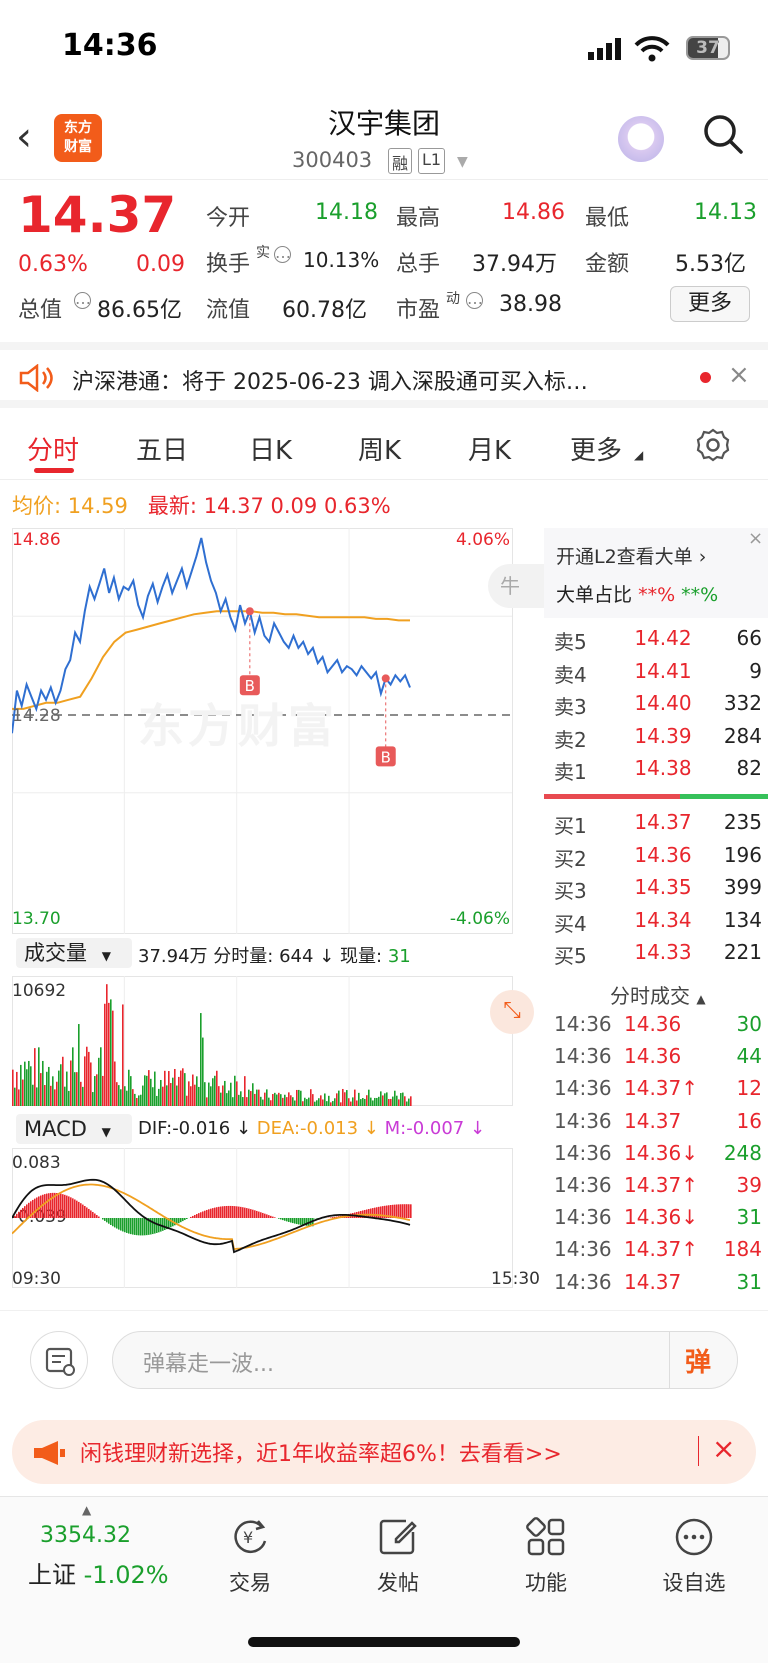 This screenshot has width=768, height=1663. Describe the element at coordinates (398, 1582) in the screenshot. I see `tab-post: 发帖` at that location.